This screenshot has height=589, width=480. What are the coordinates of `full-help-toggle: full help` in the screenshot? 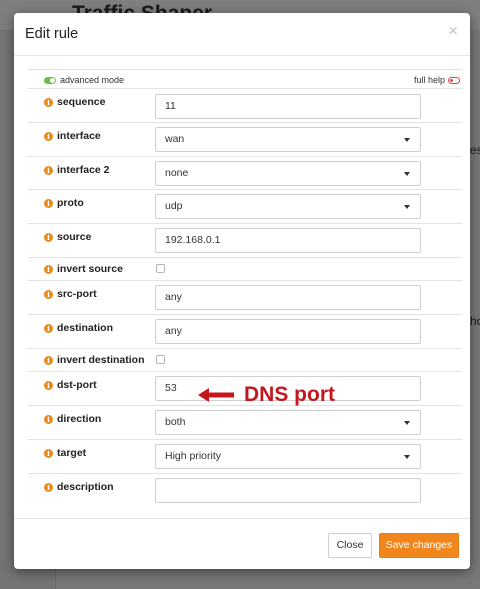 It's located at (437, 80).